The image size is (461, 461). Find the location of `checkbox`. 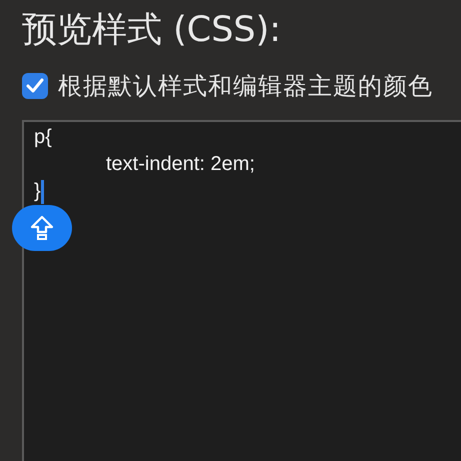

checkbox is located at coordinates (35, 86).